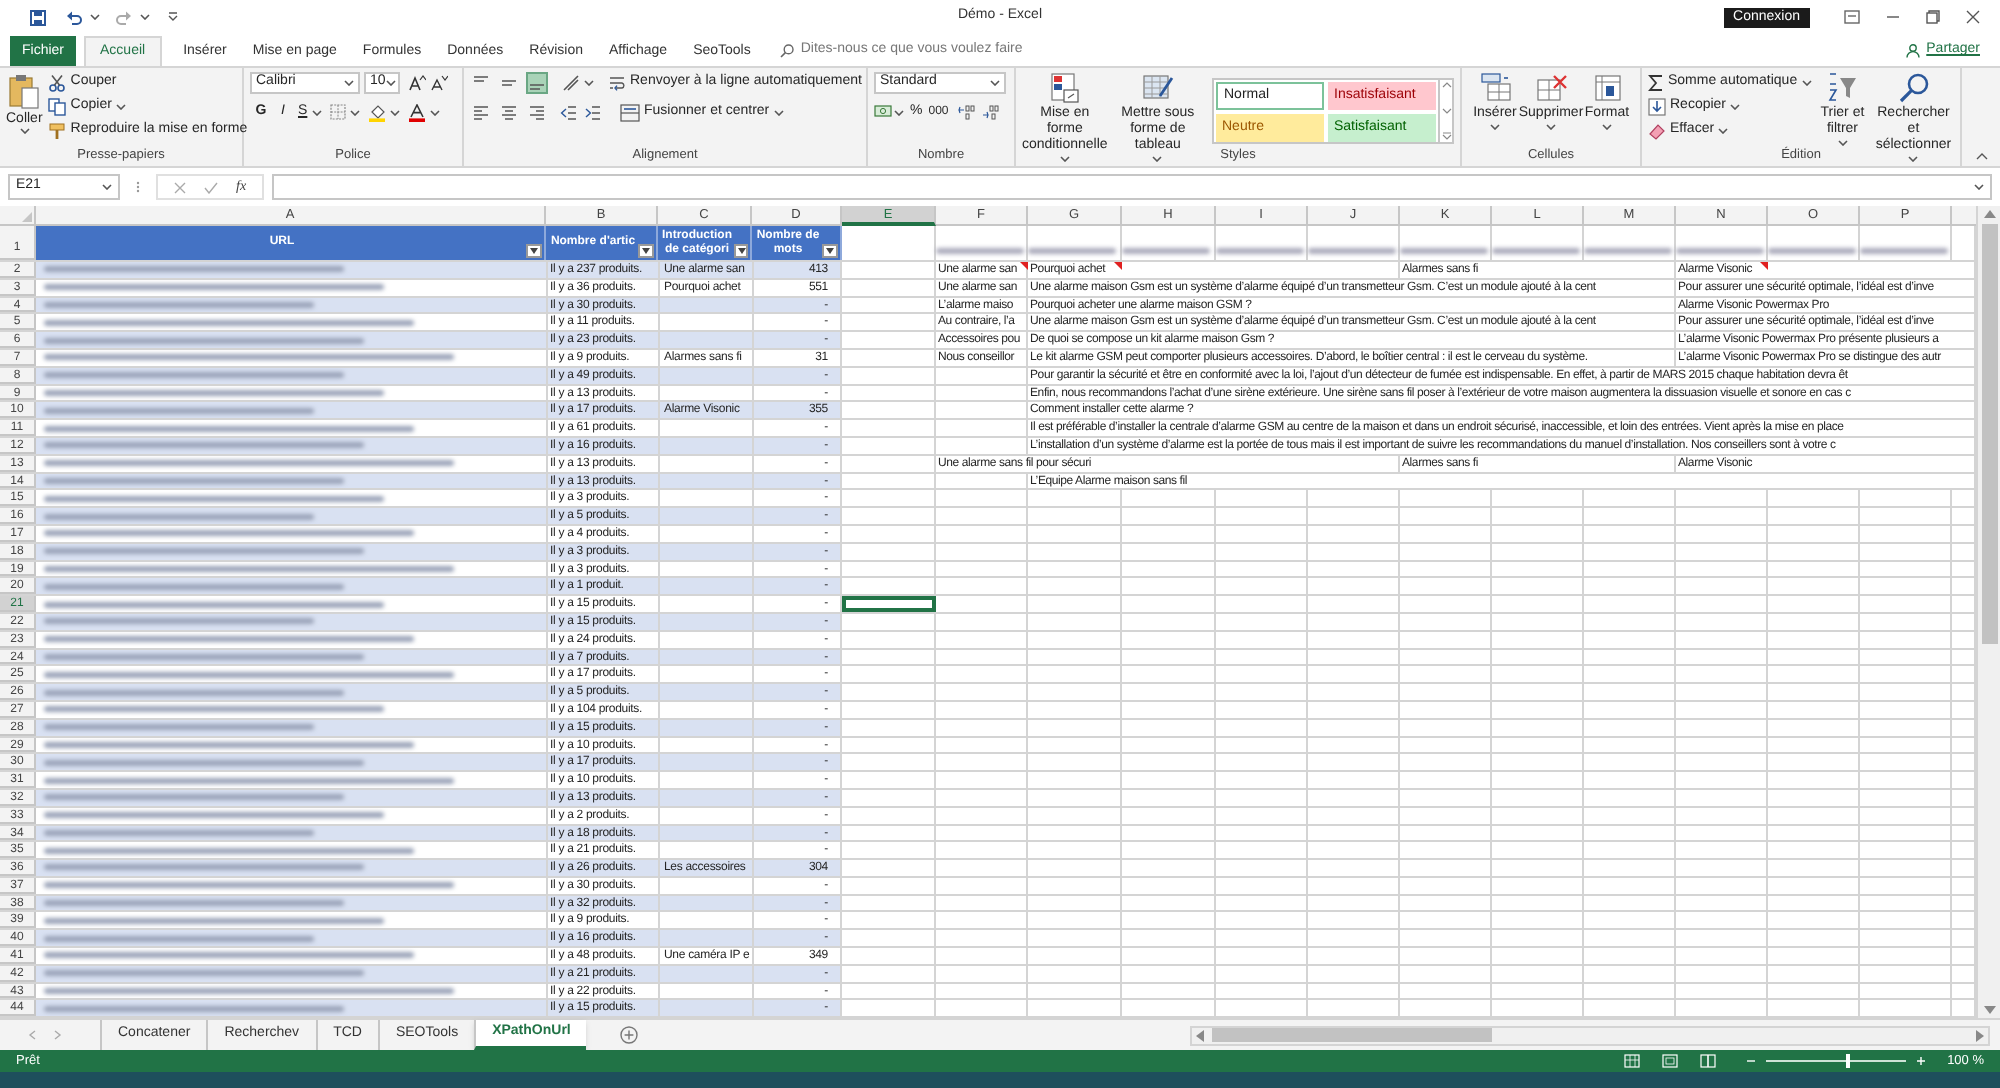 This screenshot has height=1088, width=2000. What do you see at coordinates (991, 112) in the screenshot?
I see `decrease-decimal-icon` at bounding box center [991, 112].